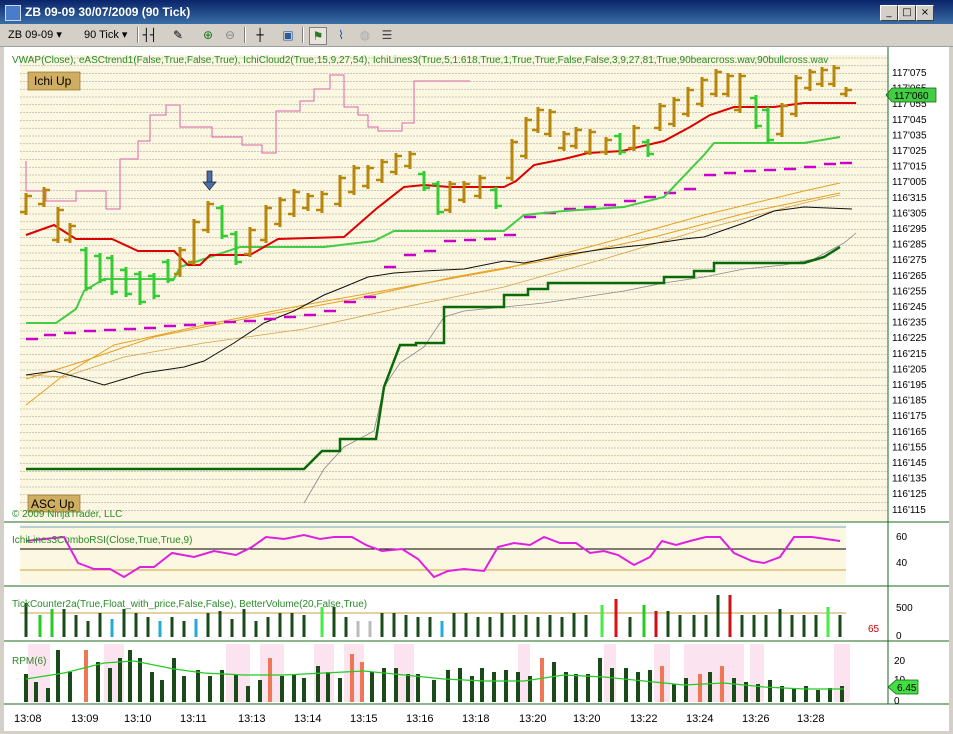  Describe the element at coordinates (909, 416) in the screenshot. I see `price-y-label: 116'175` at that location.